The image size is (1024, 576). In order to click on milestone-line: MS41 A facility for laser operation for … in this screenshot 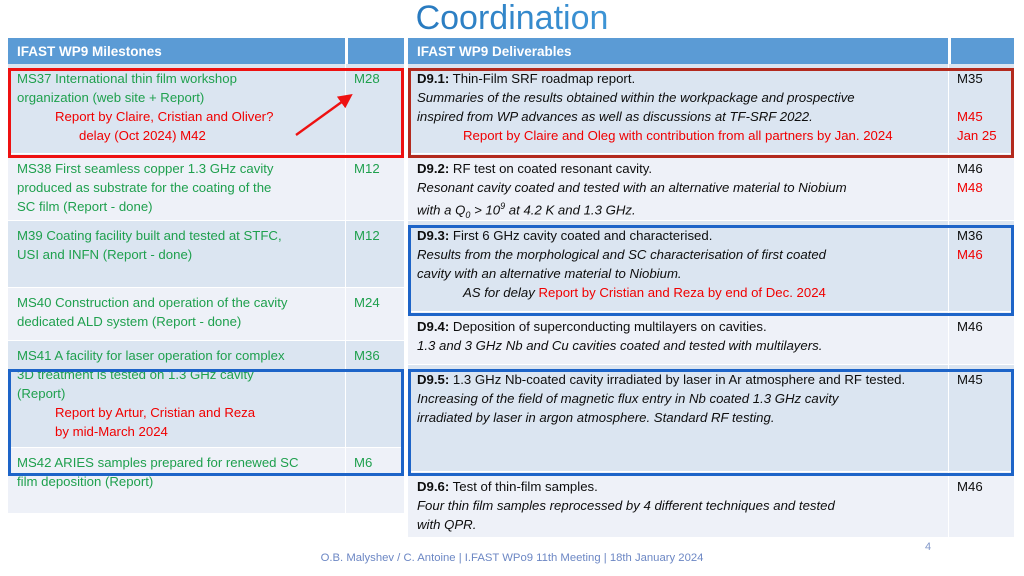, I will do `click(151, 355)`.